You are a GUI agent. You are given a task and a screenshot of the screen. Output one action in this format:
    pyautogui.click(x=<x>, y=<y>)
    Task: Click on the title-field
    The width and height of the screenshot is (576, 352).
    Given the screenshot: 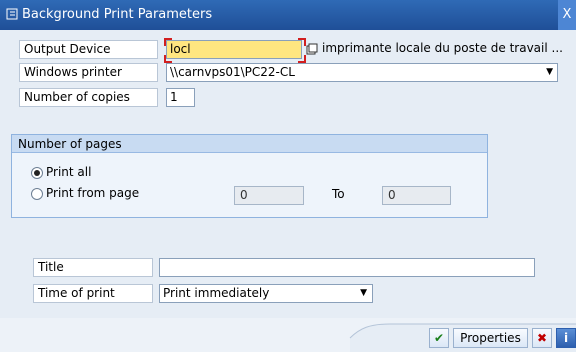 What is the action you would take?
    pyautogui.click(x=347, y=267)
    